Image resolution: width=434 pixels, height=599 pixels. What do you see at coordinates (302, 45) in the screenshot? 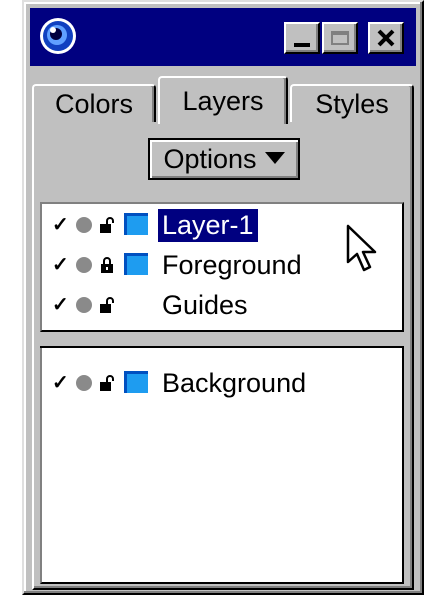
I see `minimize-icon` at bounding box center [302, 45].